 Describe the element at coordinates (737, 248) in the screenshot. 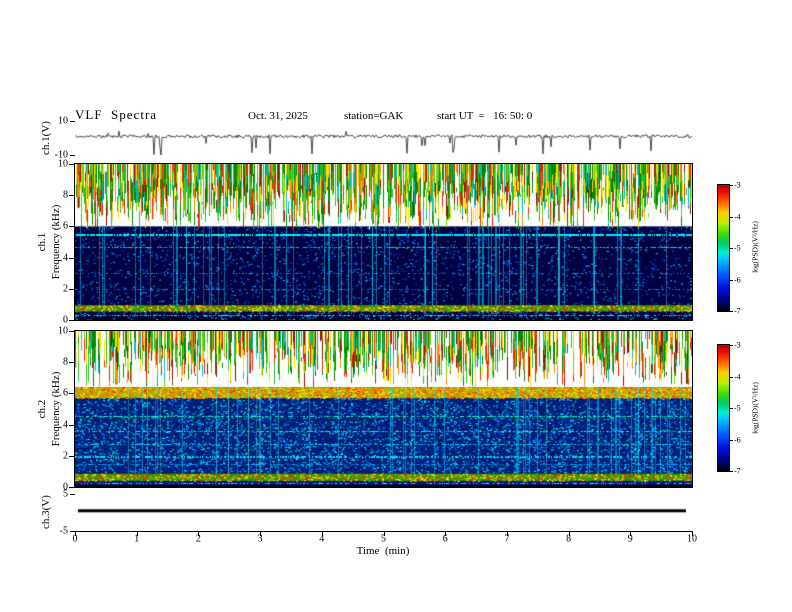

I see `colorbar1-tick-label: -5` at that location.